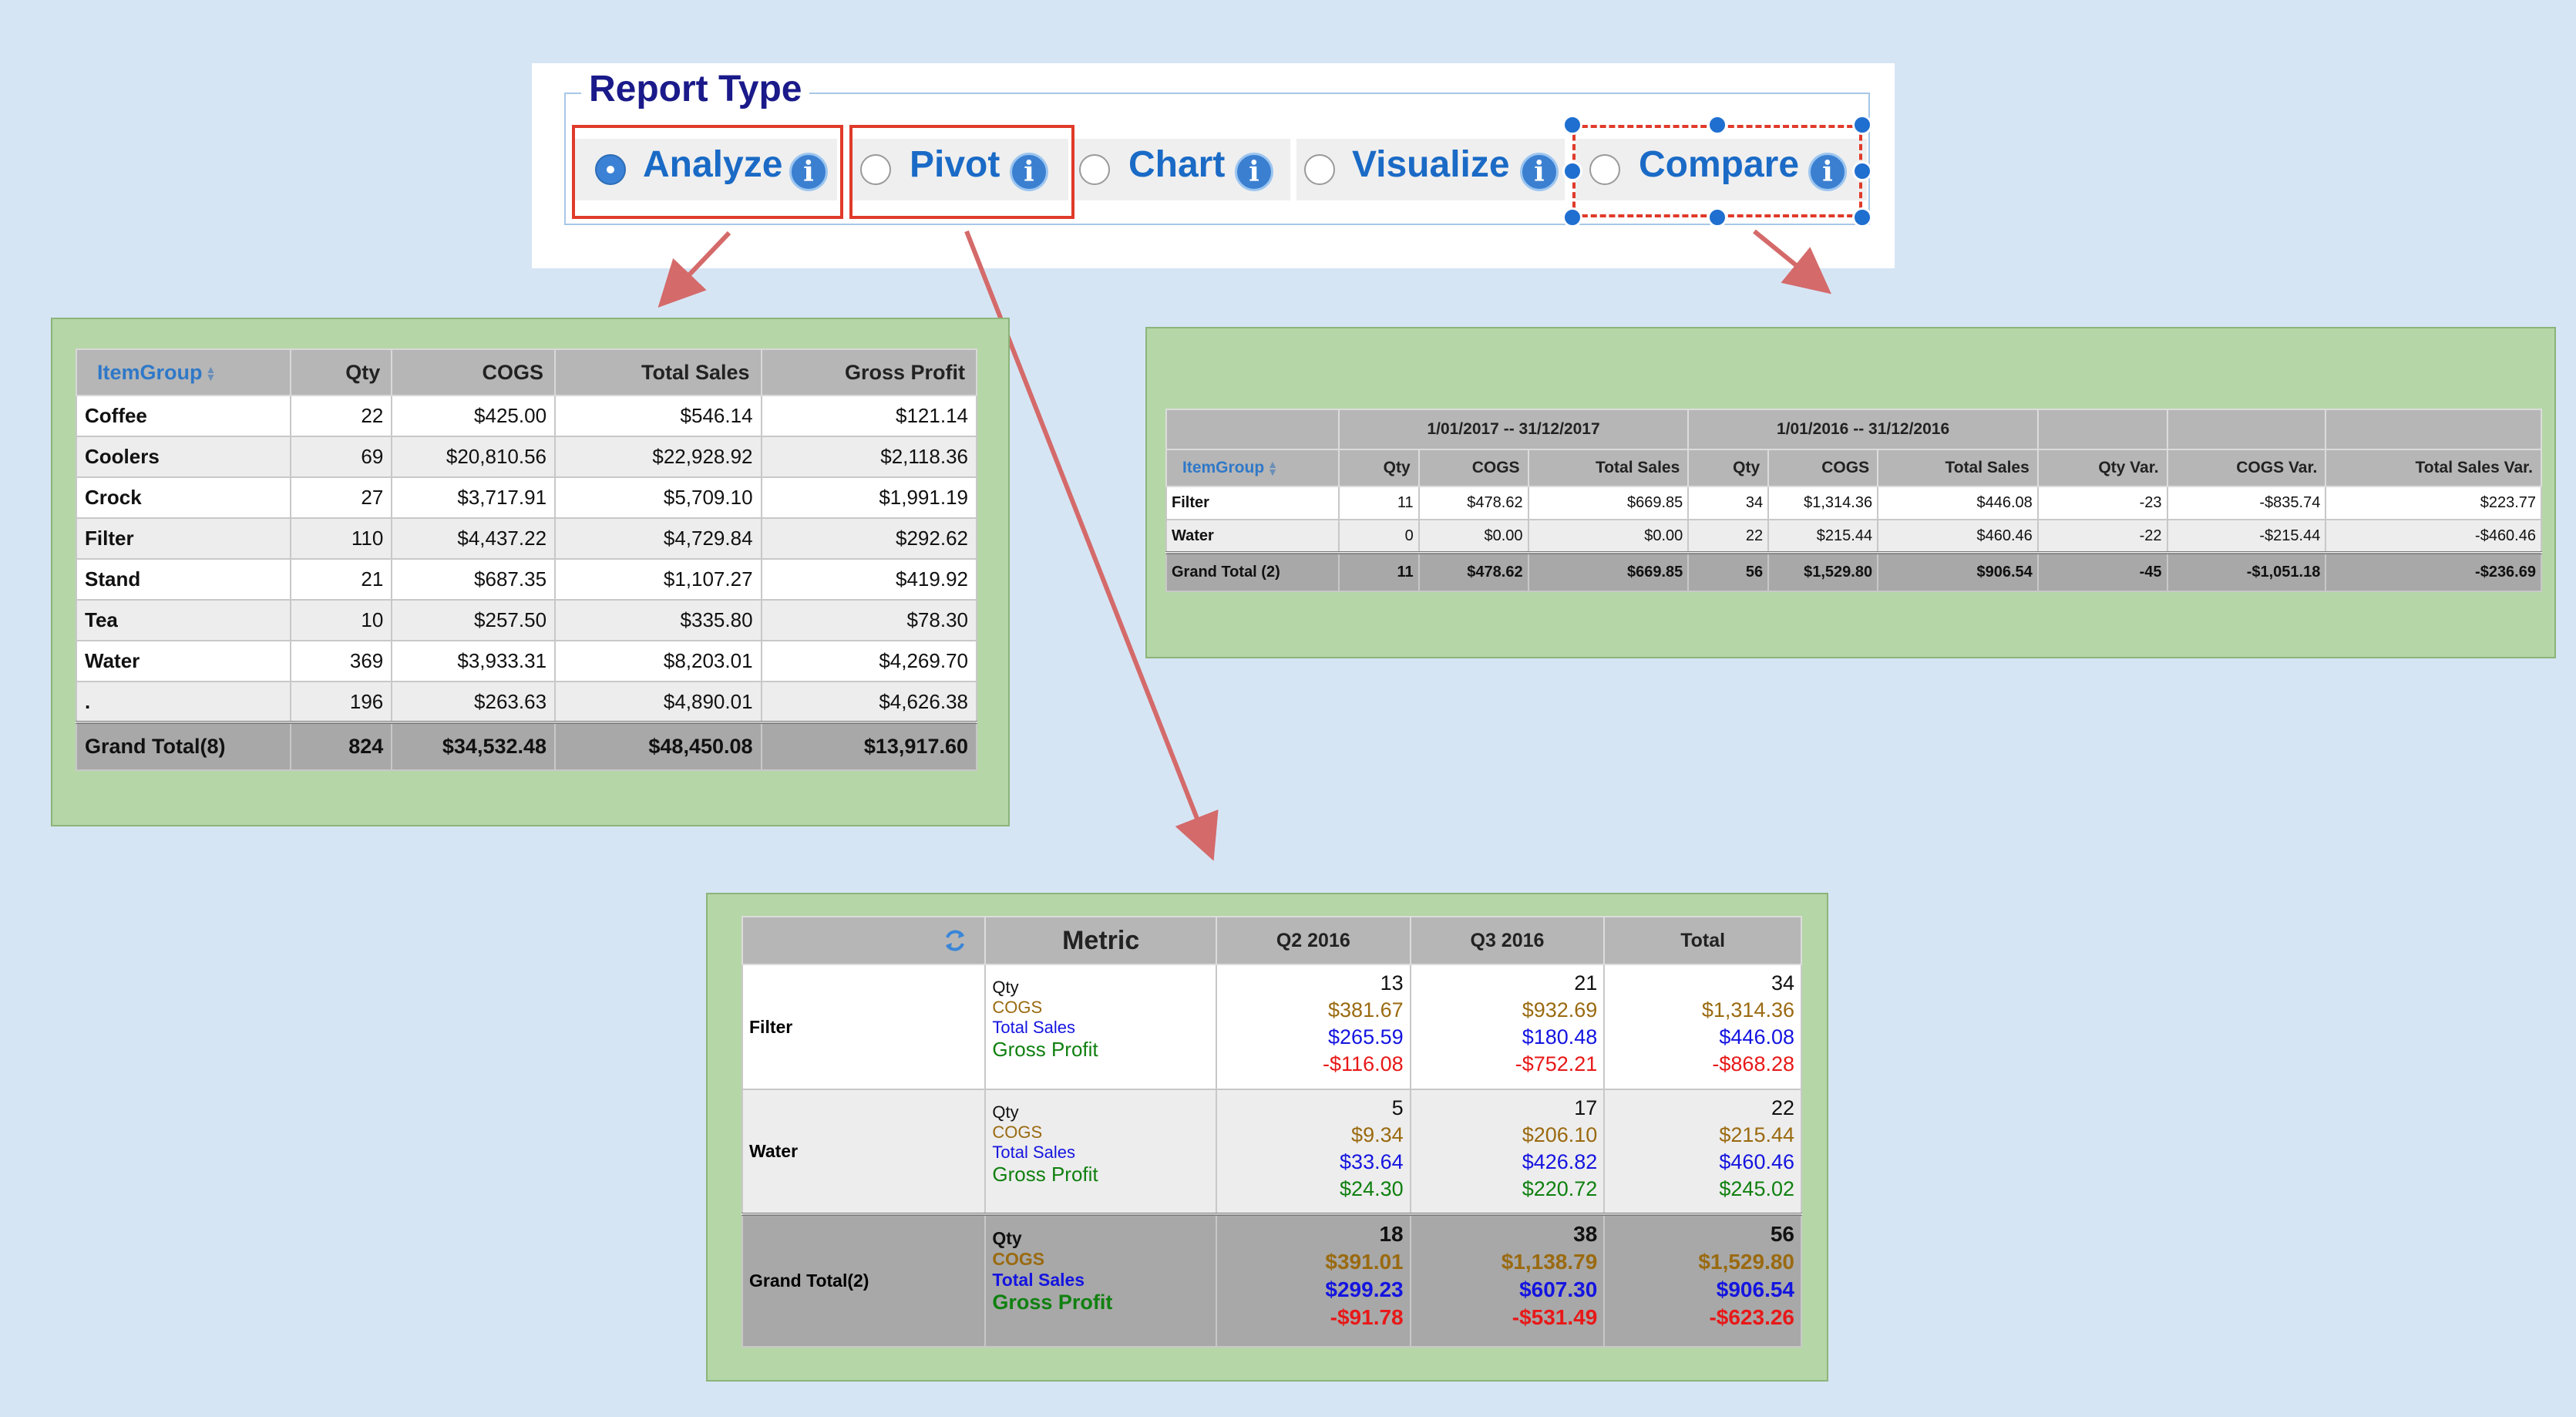 Image resolution: width=2576 pixels, height=1417 pixels. I want to click on table-row: Coolers 69 $20,810.56 $22,928.92 $2,118.36, so click(527, 457).